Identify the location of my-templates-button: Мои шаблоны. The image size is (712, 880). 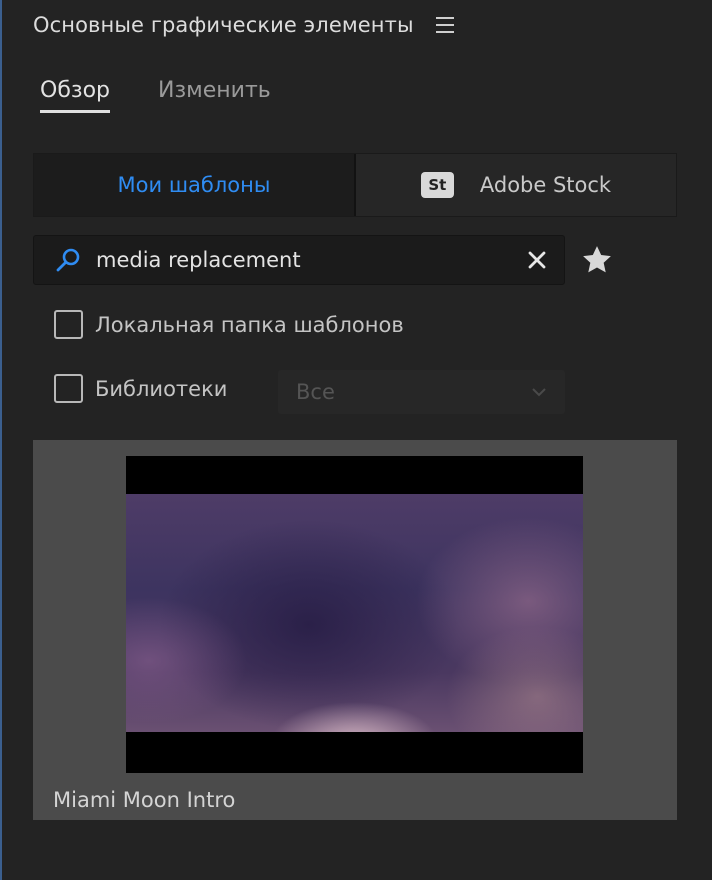
(195, 185).